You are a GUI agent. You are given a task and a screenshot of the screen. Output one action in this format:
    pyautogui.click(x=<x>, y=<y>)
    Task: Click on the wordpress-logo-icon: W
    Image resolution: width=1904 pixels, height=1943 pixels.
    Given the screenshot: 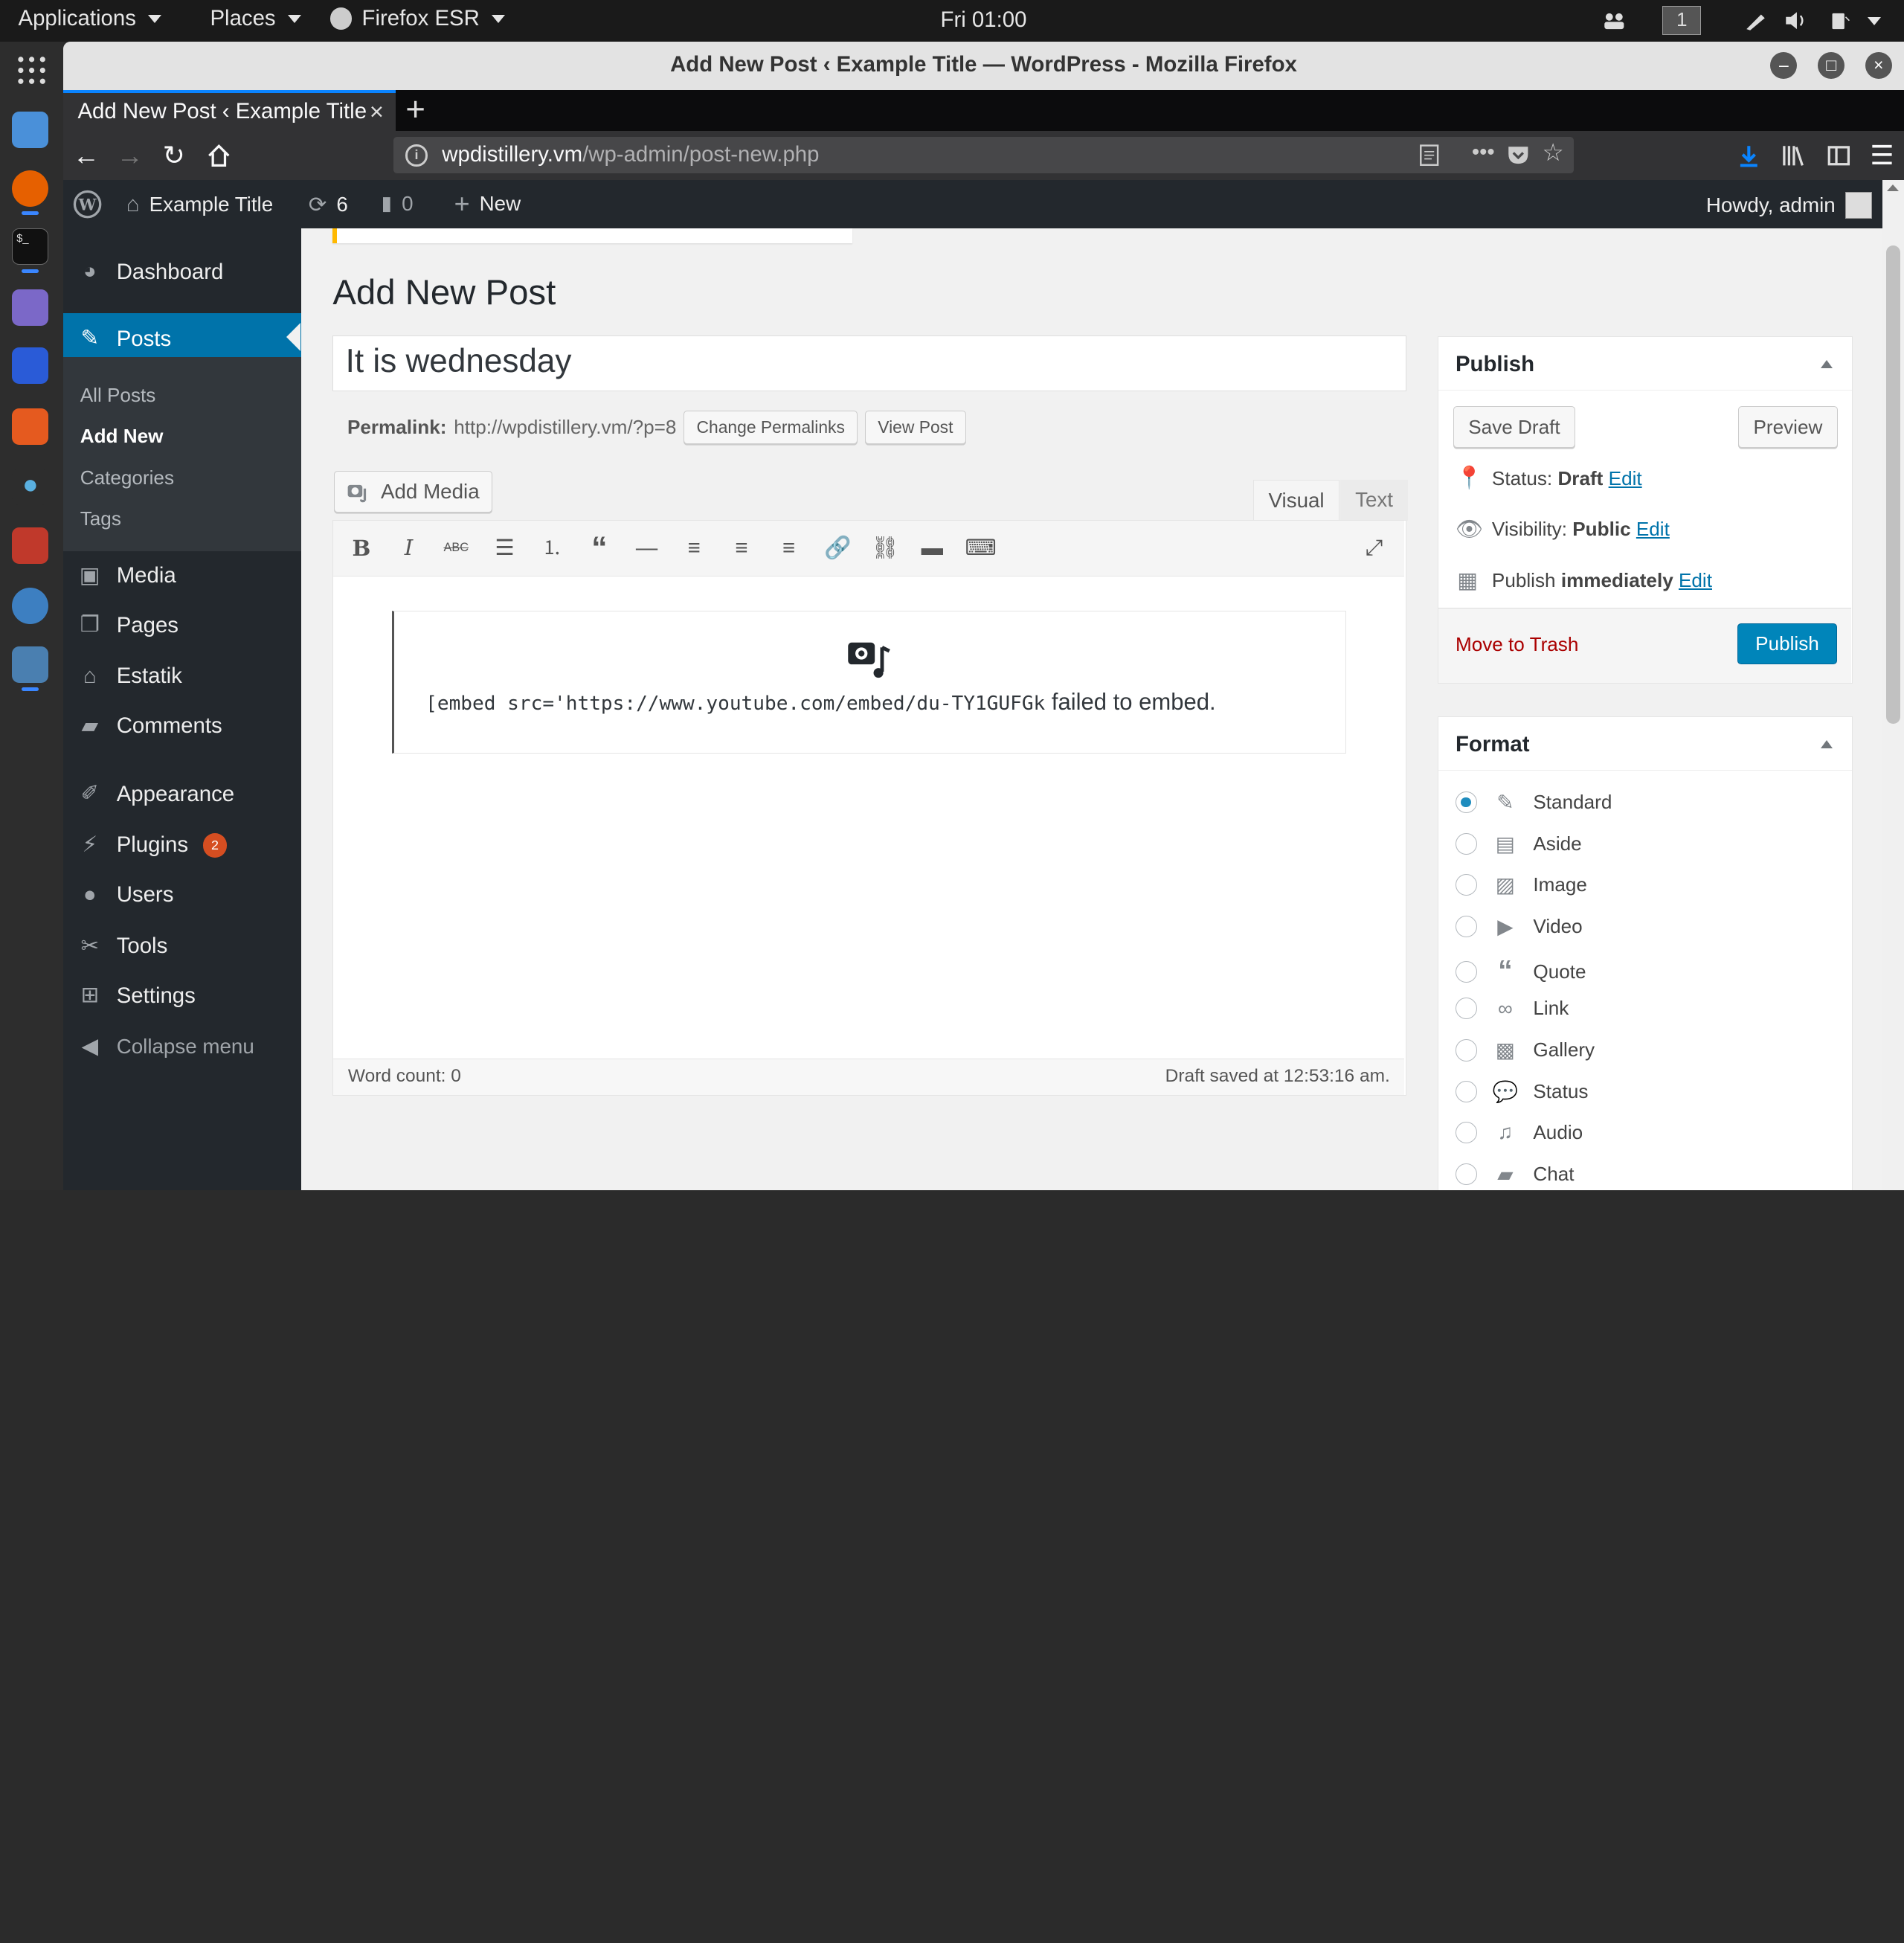 What is the action you would take?
    pyautogui.click(x=88, y=204)
    